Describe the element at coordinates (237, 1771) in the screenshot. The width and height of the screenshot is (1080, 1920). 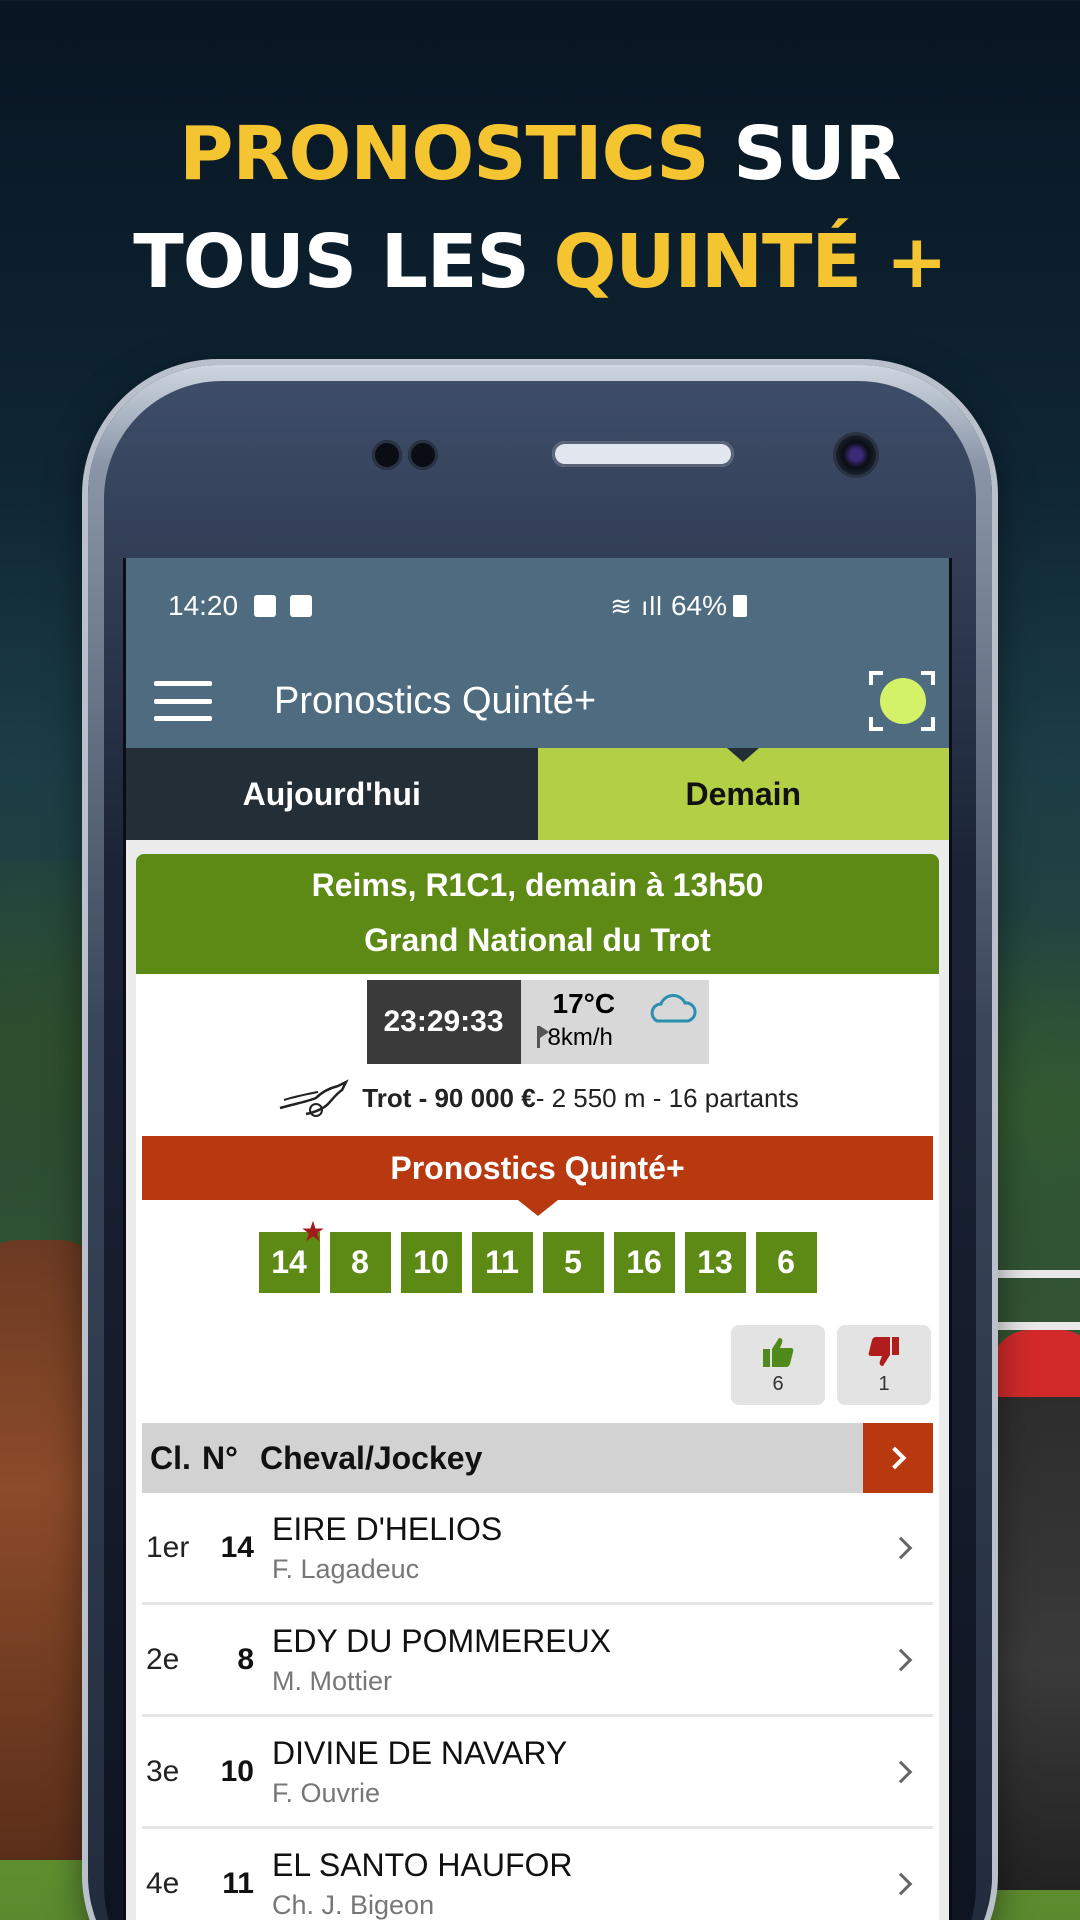
I see `row-number: 10` at that location.